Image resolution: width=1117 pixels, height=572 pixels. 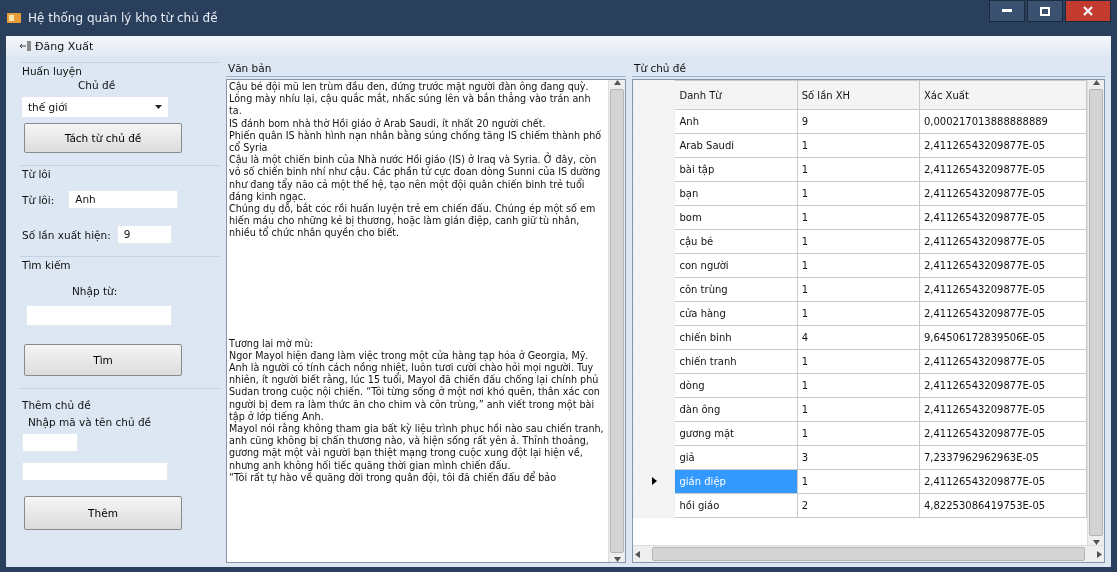 What do you see at coordinates (1003, 337) in the screenshot?
I see `table-cell: 9,64506172839506E-05` at bounding box center [1003, 337].